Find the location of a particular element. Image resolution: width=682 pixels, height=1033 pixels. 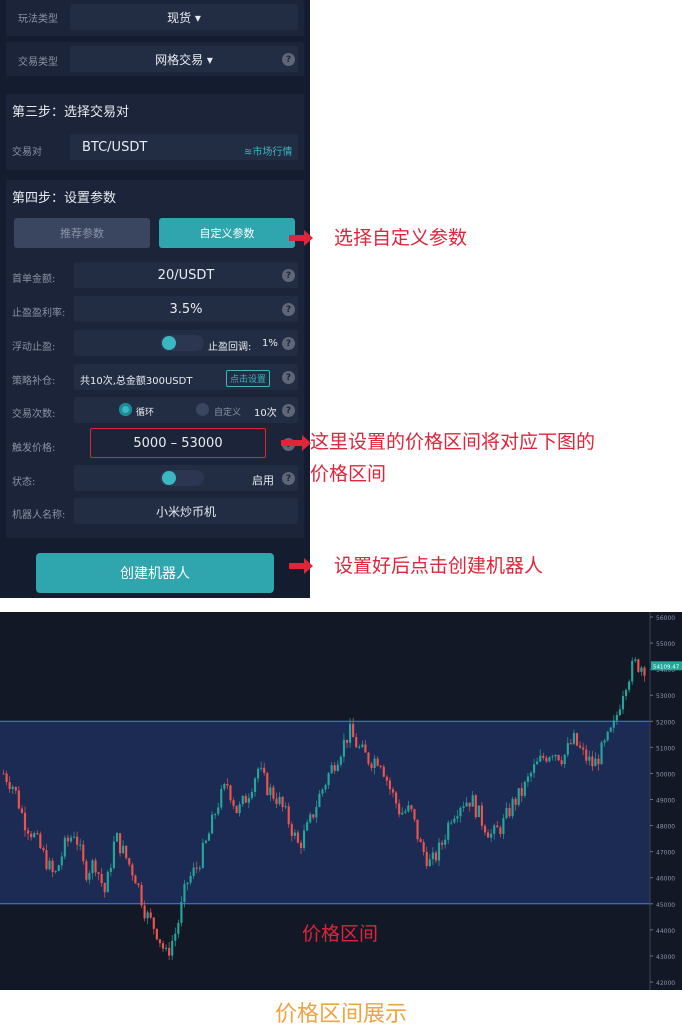

step3-title: 第三步：选择交易对 is located at coordinates (71, 112).